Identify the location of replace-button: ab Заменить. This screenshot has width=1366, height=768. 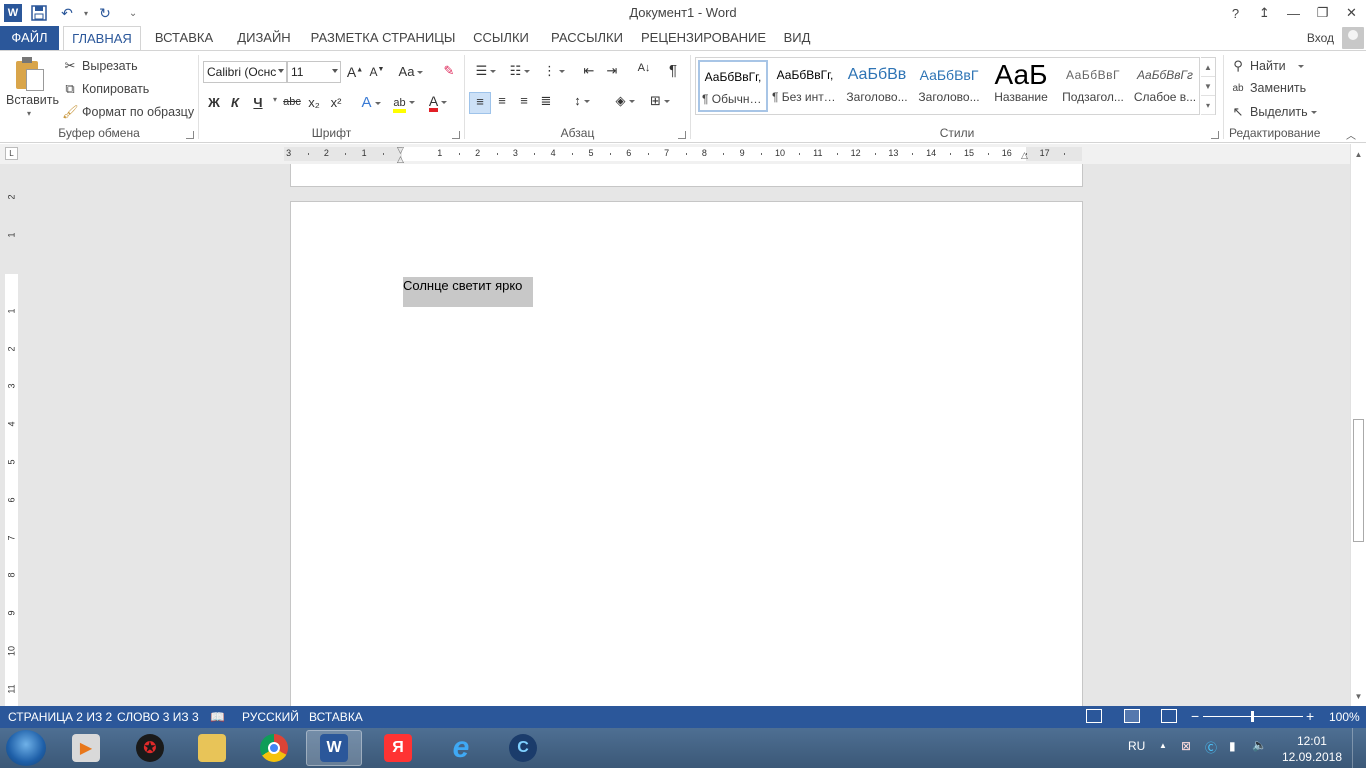
(1268, 88).